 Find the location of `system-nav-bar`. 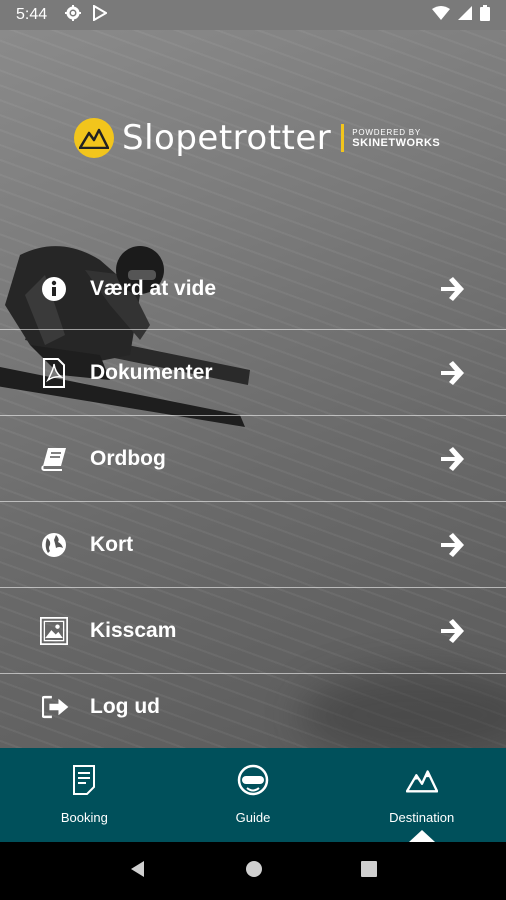

system-nav-bar is located at coordinates (253, 871).